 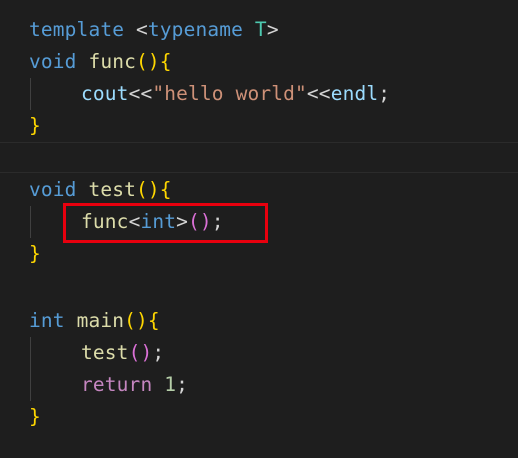 What do you see at coordinates (77, 29) in the screenshot?
I see `keyword-template: template` at bounding box center [77, 29].